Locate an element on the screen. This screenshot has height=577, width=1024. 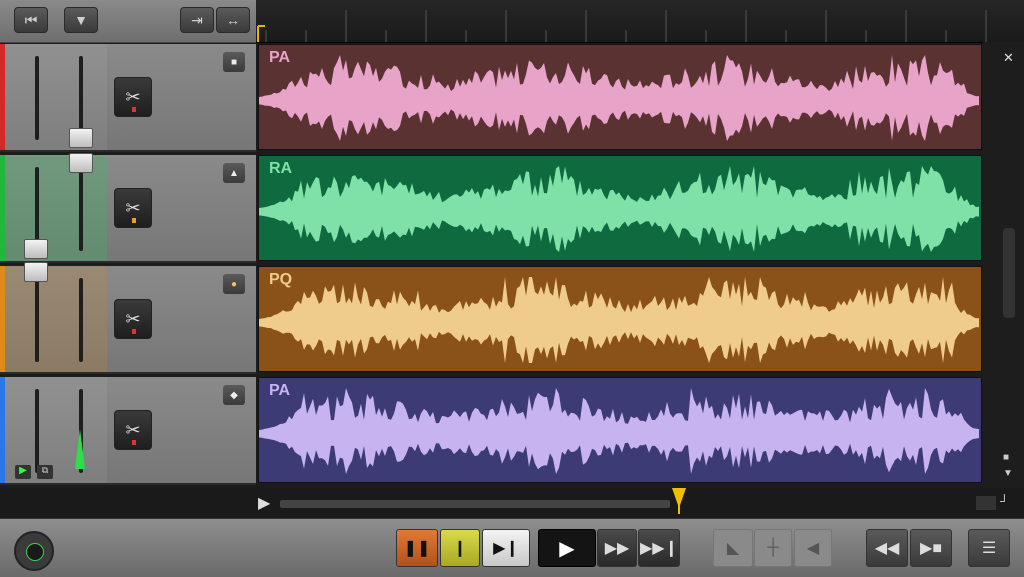
record-track-button: ⧉ is located at coordinates (45, 472).